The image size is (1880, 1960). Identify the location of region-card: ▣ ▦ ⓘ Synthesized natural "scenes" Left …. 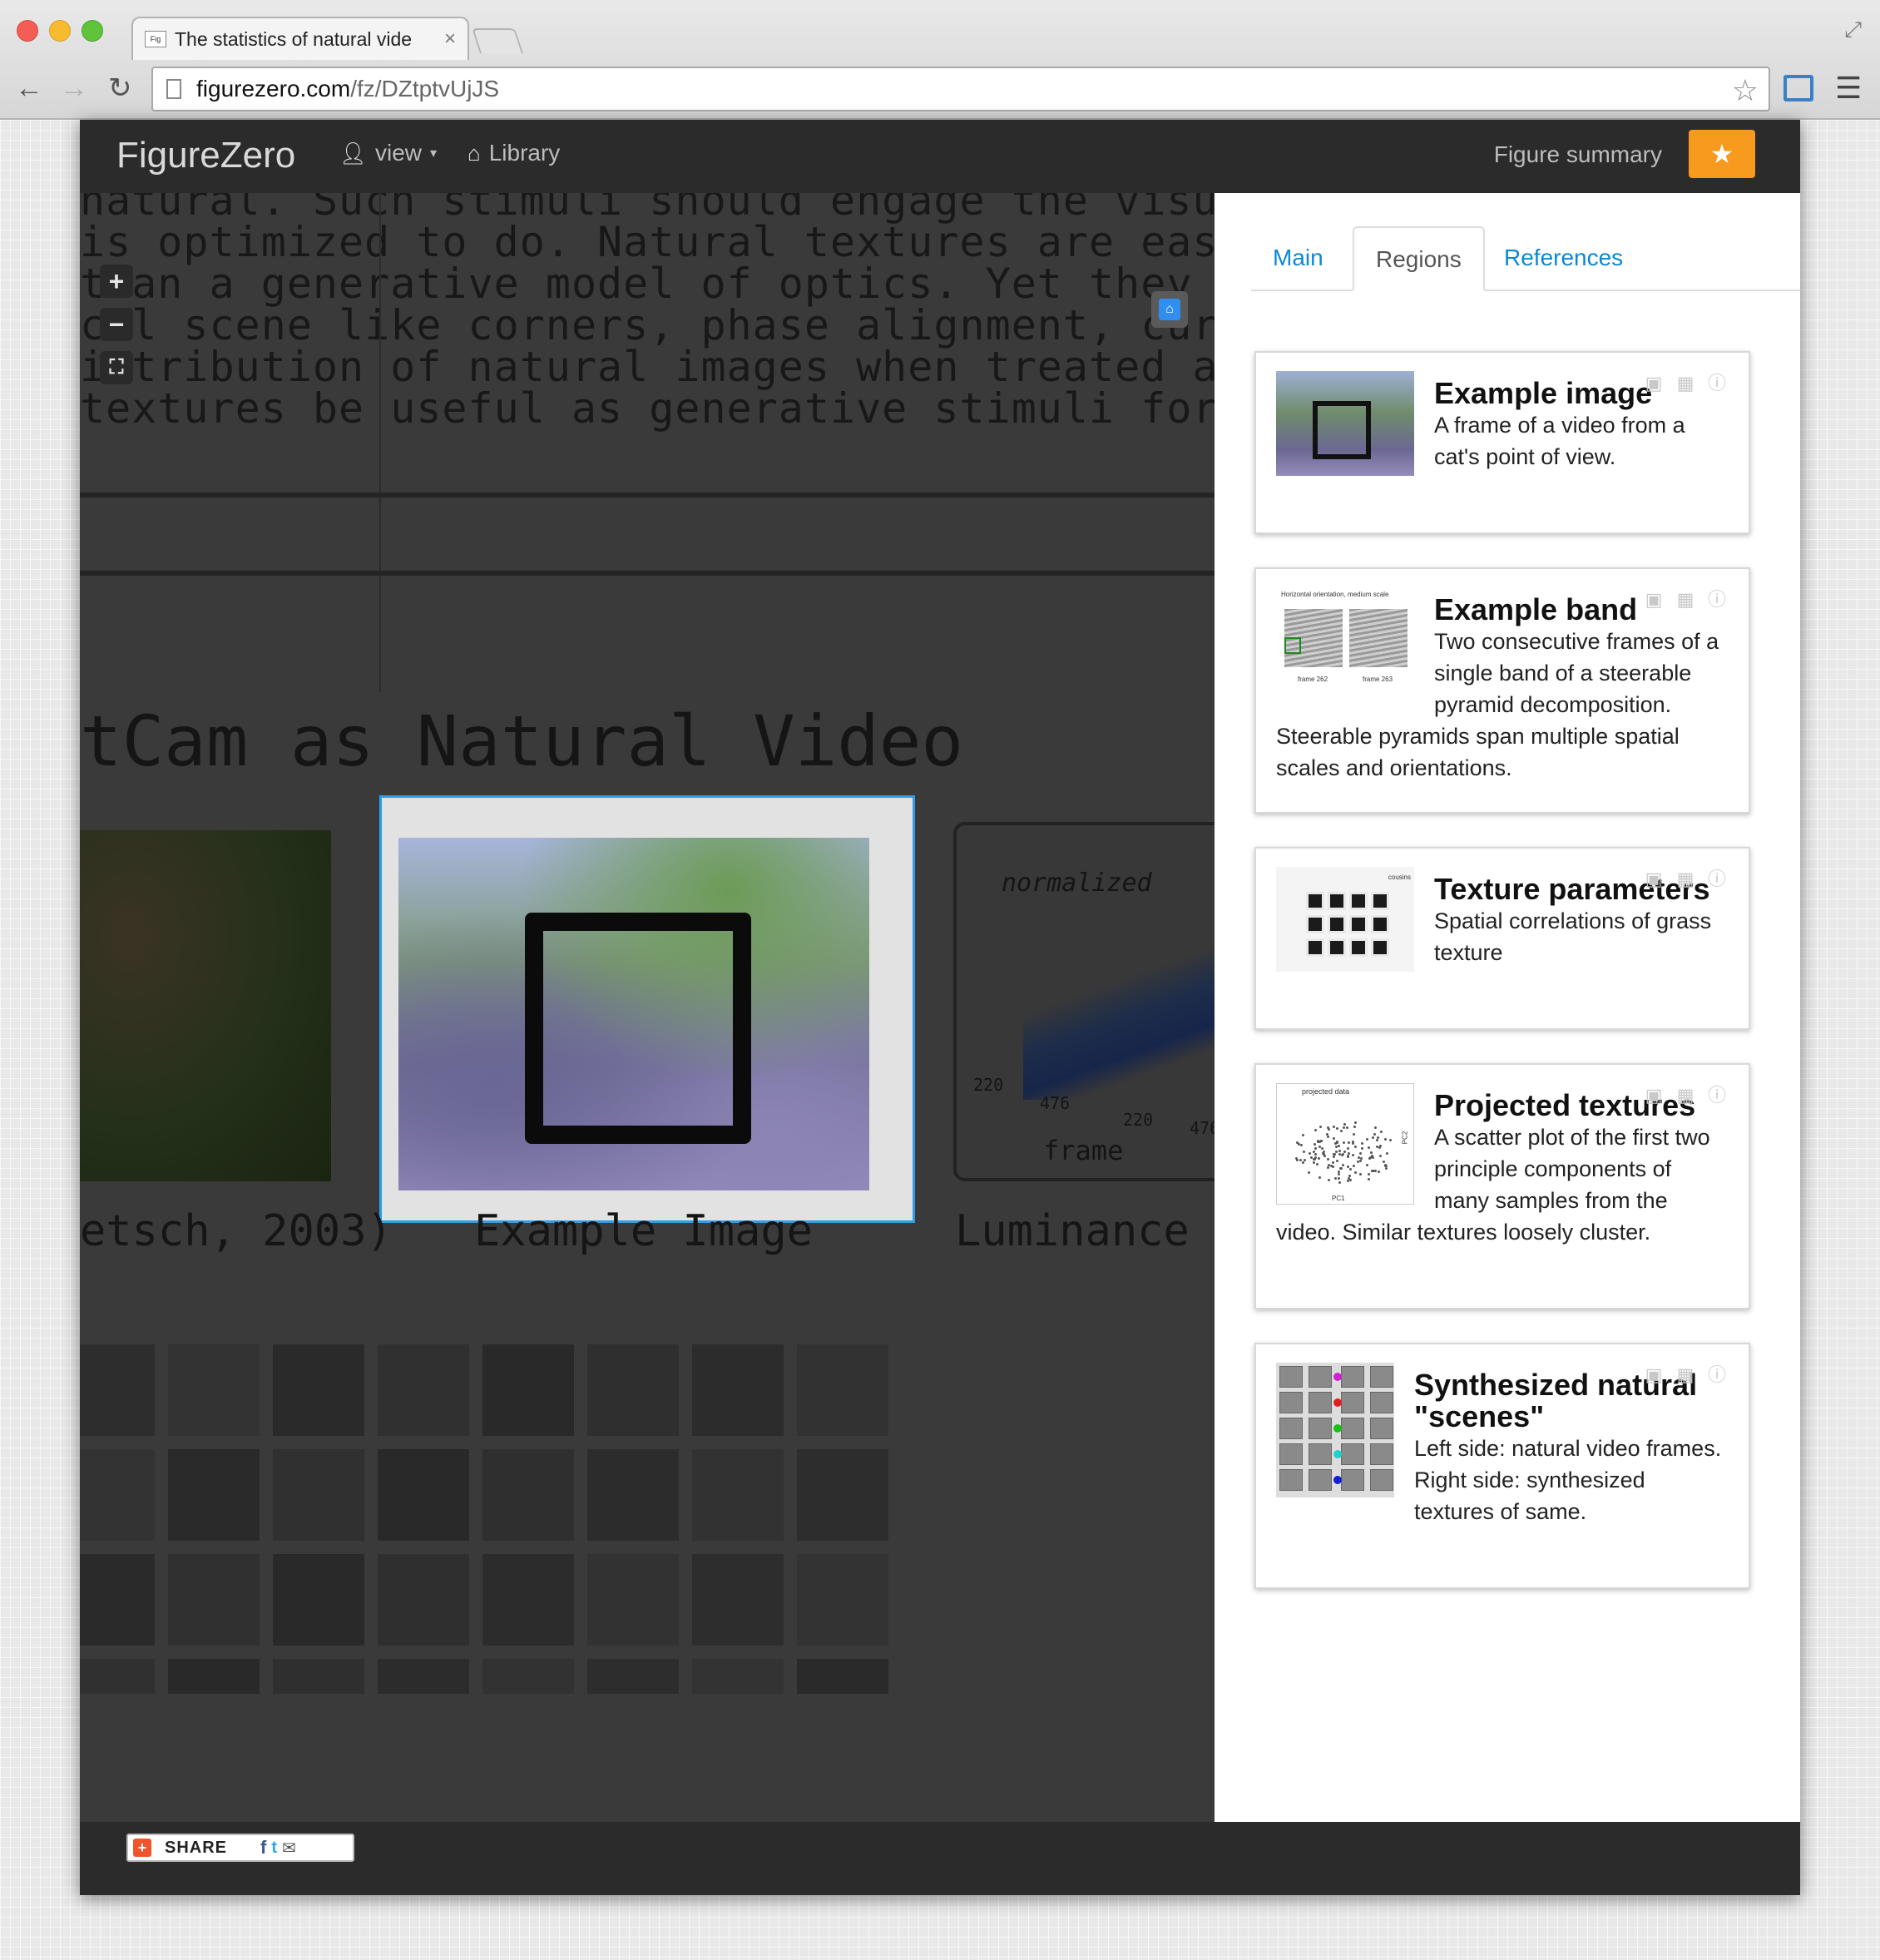
(1502, 1466).